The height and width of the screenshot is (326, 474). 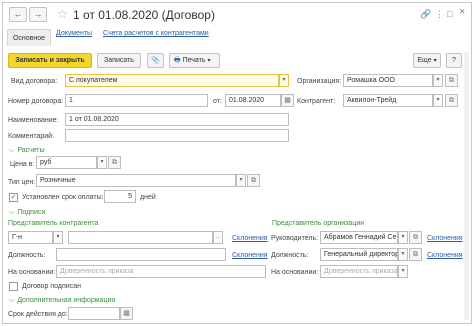 What do you see at coordinates (177, 119) in the screenshot?
I see `name-field: 1 от 01.08.2020` at bounding box center [177, 119].